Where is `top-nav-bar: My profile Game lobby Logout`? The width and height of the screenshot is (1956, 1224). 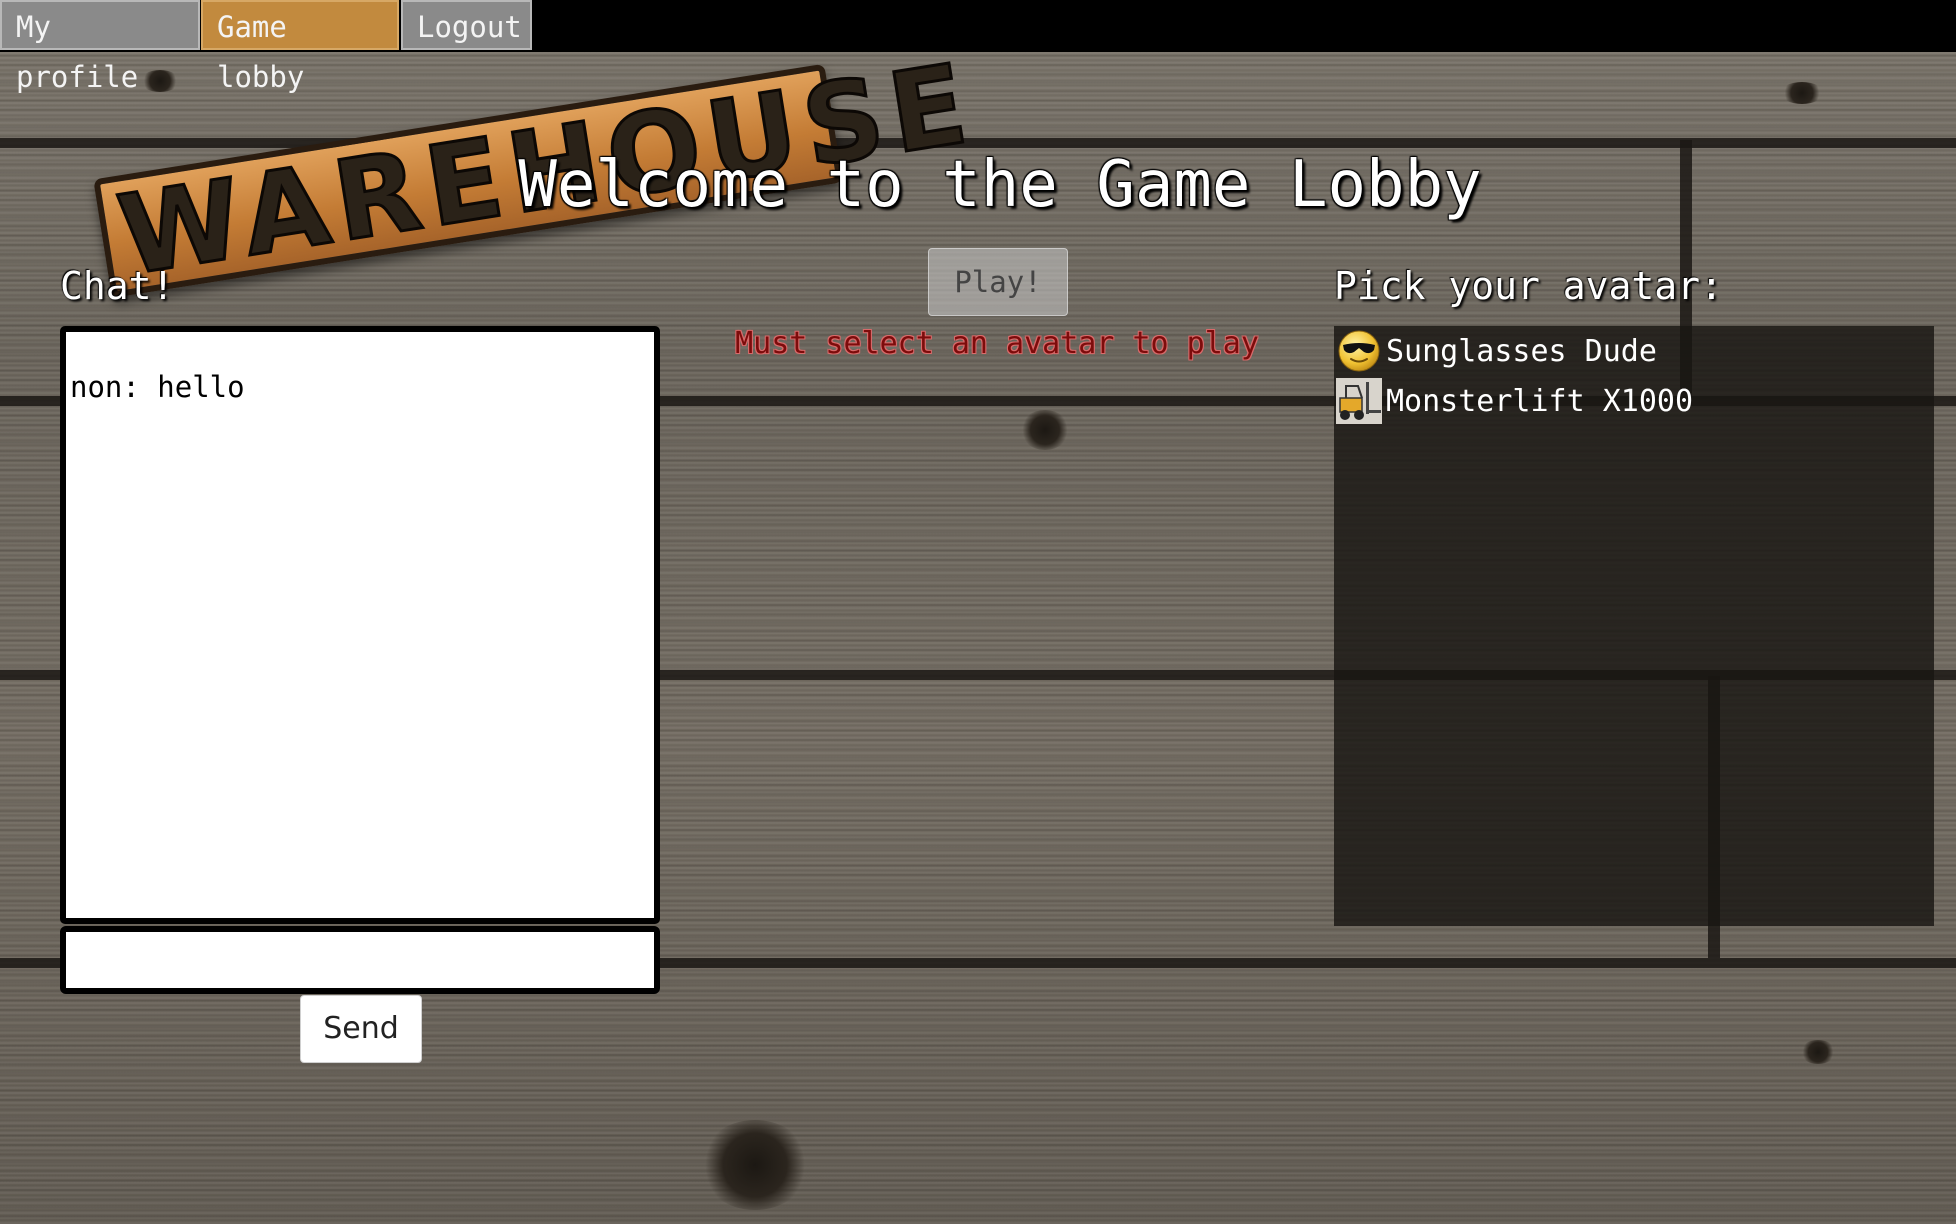 top-nav-bar: My profile Game lobby Logout is located at coordinates (978, 47).